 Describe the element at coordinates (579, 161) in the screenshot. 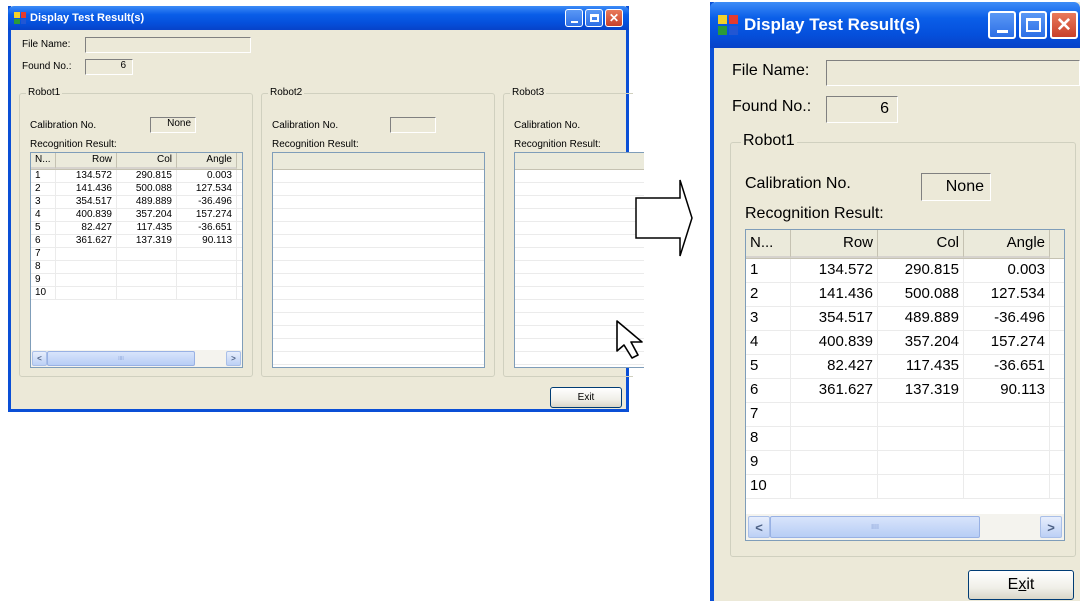

I see `empty-header` at that location.